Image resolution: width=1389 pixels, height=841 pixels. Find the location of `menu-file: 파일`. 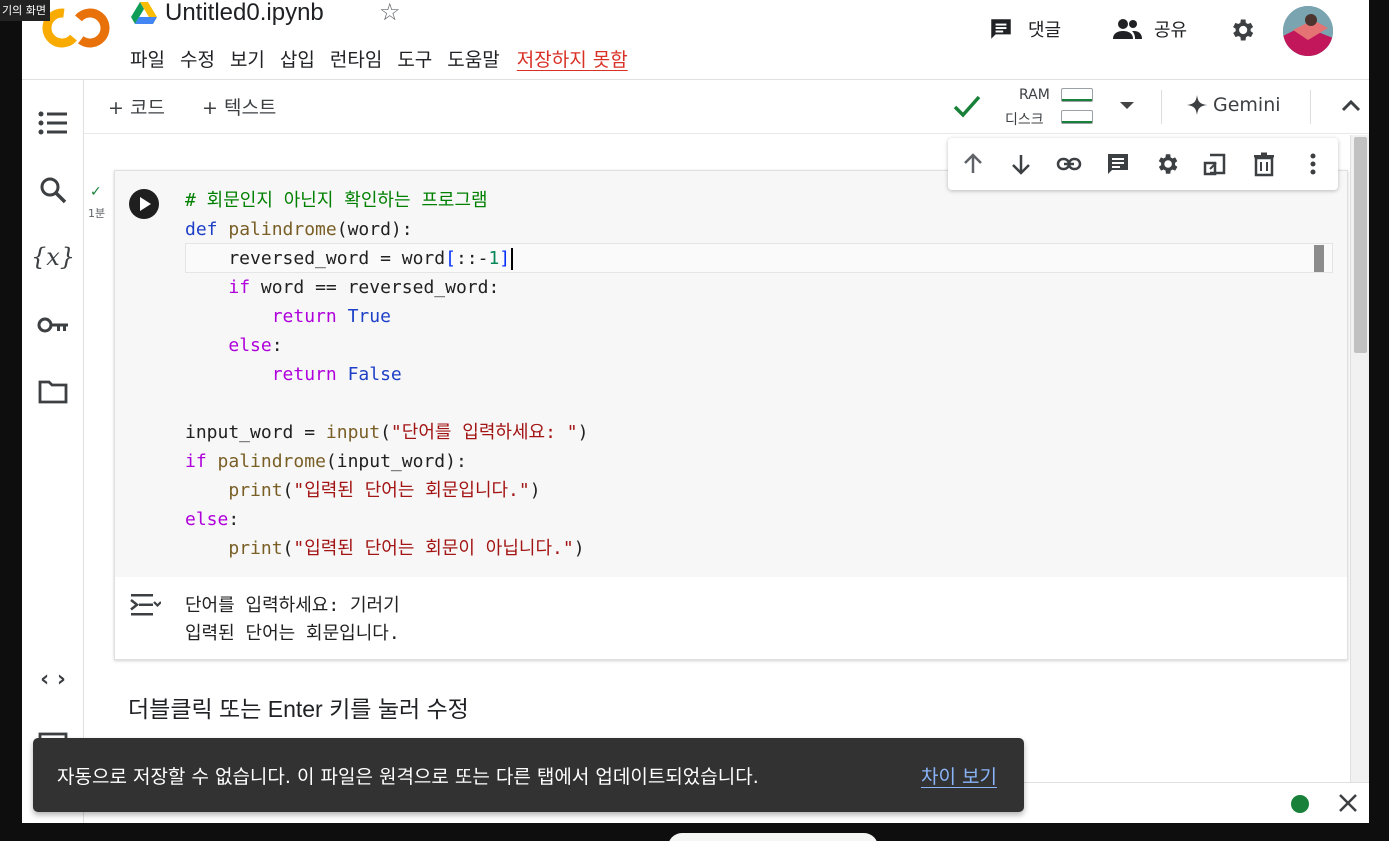

menu-file: 파일 is located at coordinates (147, 58).